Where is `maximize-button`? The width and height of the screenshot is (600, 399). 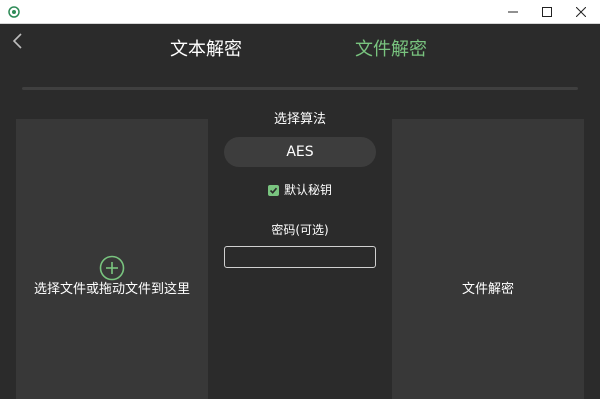 maximize-button is located at coordinates (547, 12).